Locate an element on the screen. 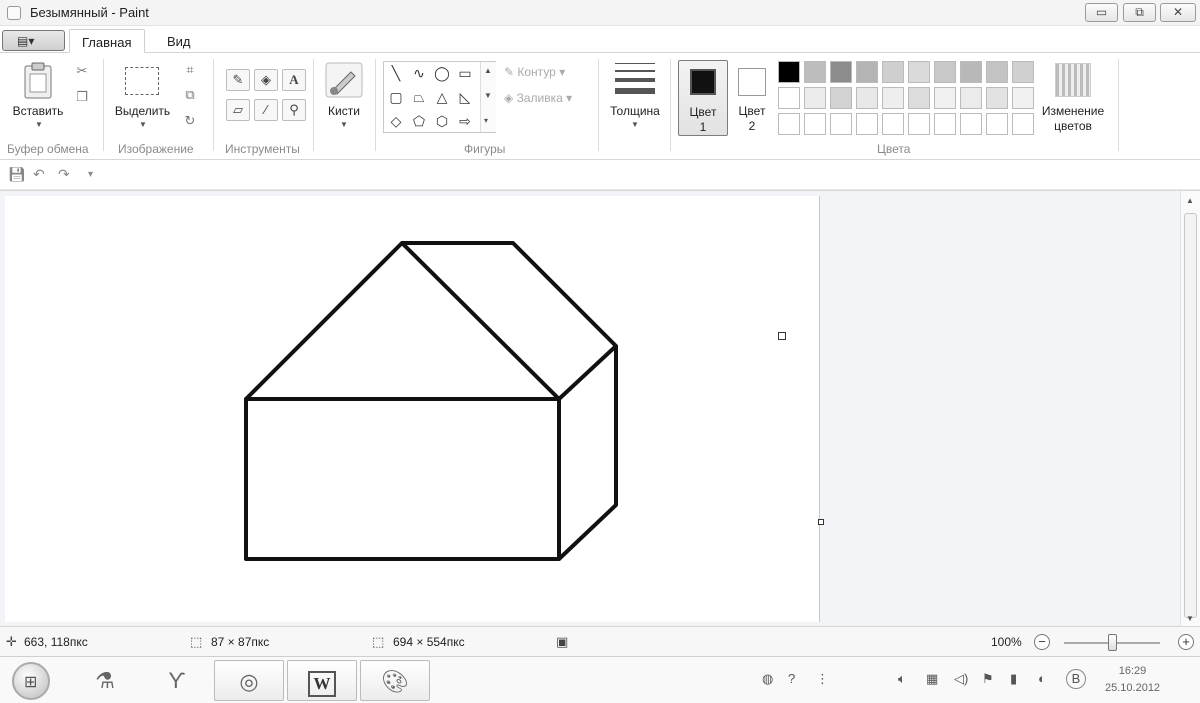 Image resolution: width=1200 pixels, height=703 pixels. triangle-shape-icon: △ is located at coordinates (442, 97).